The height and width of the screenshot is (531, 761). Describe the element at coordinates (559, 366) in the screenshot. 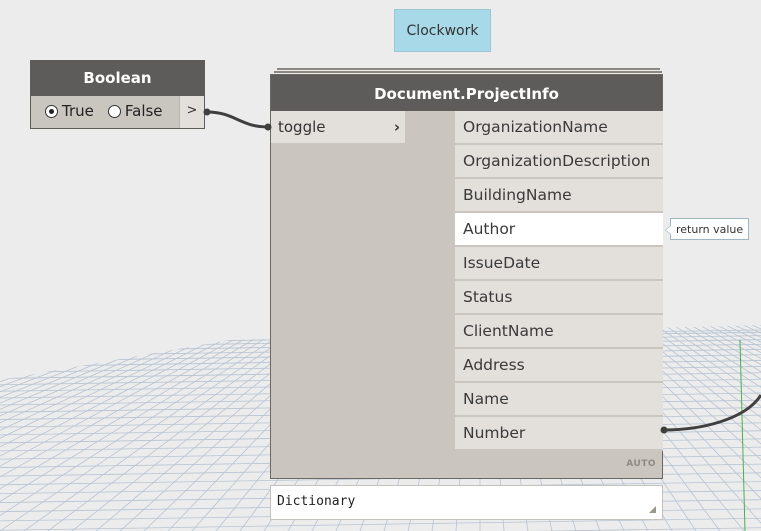

I see `output-port-address: Address` at that location.